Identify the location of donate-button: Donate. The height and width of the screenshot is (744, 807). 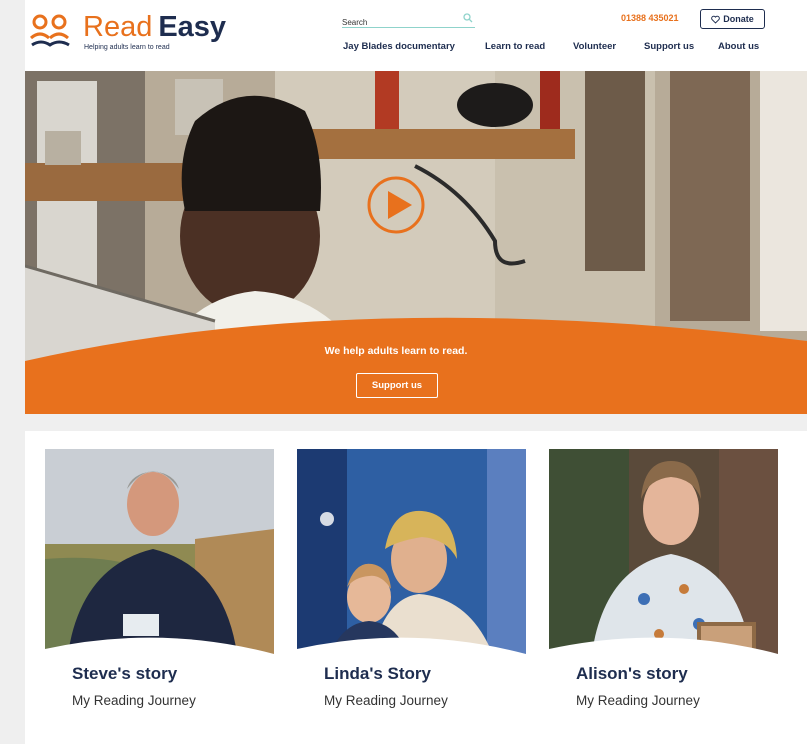
(732, 19).